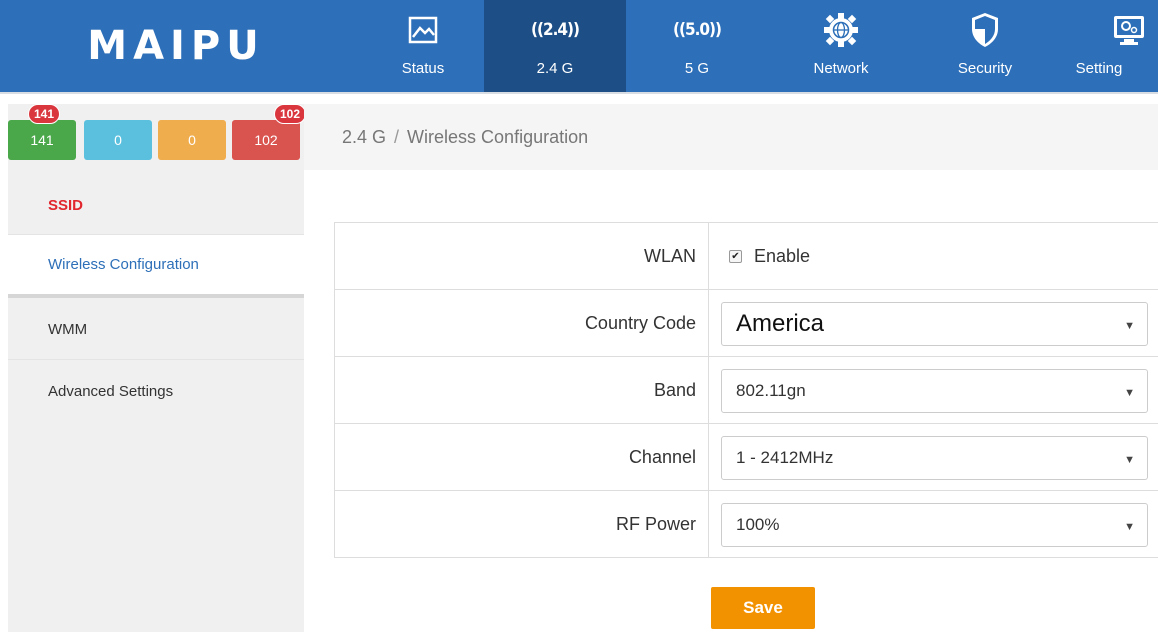 The image size is (1158, 632). Describe the element at coordinates (841, 68) in the screenshot. I see `nav-label: Network` at that location.